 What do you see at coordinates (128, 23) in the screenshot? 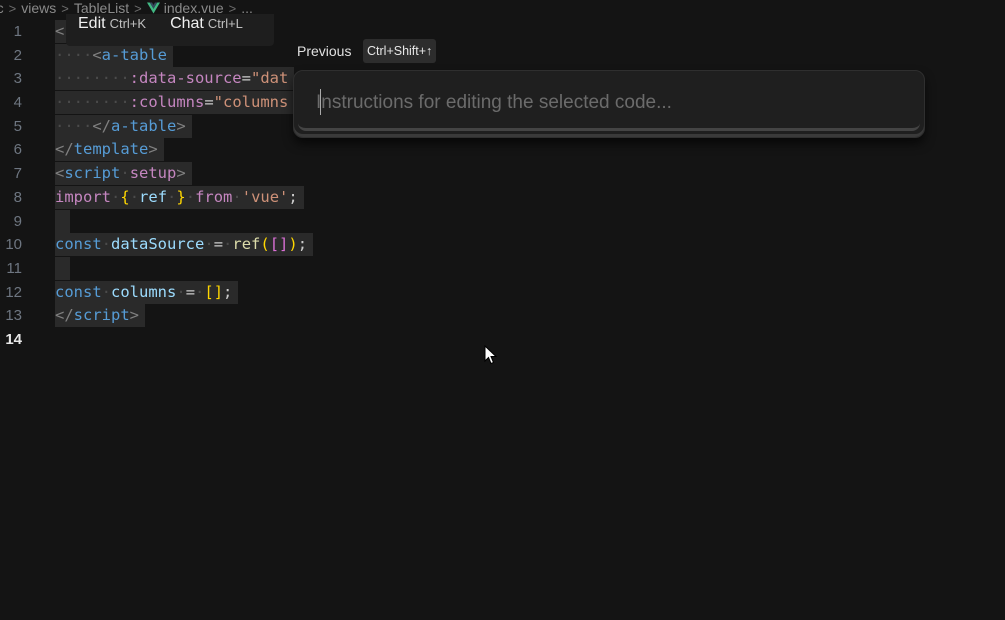
I see `edit-shortcut: Ctrl+K` at bounding box center [128, 23].